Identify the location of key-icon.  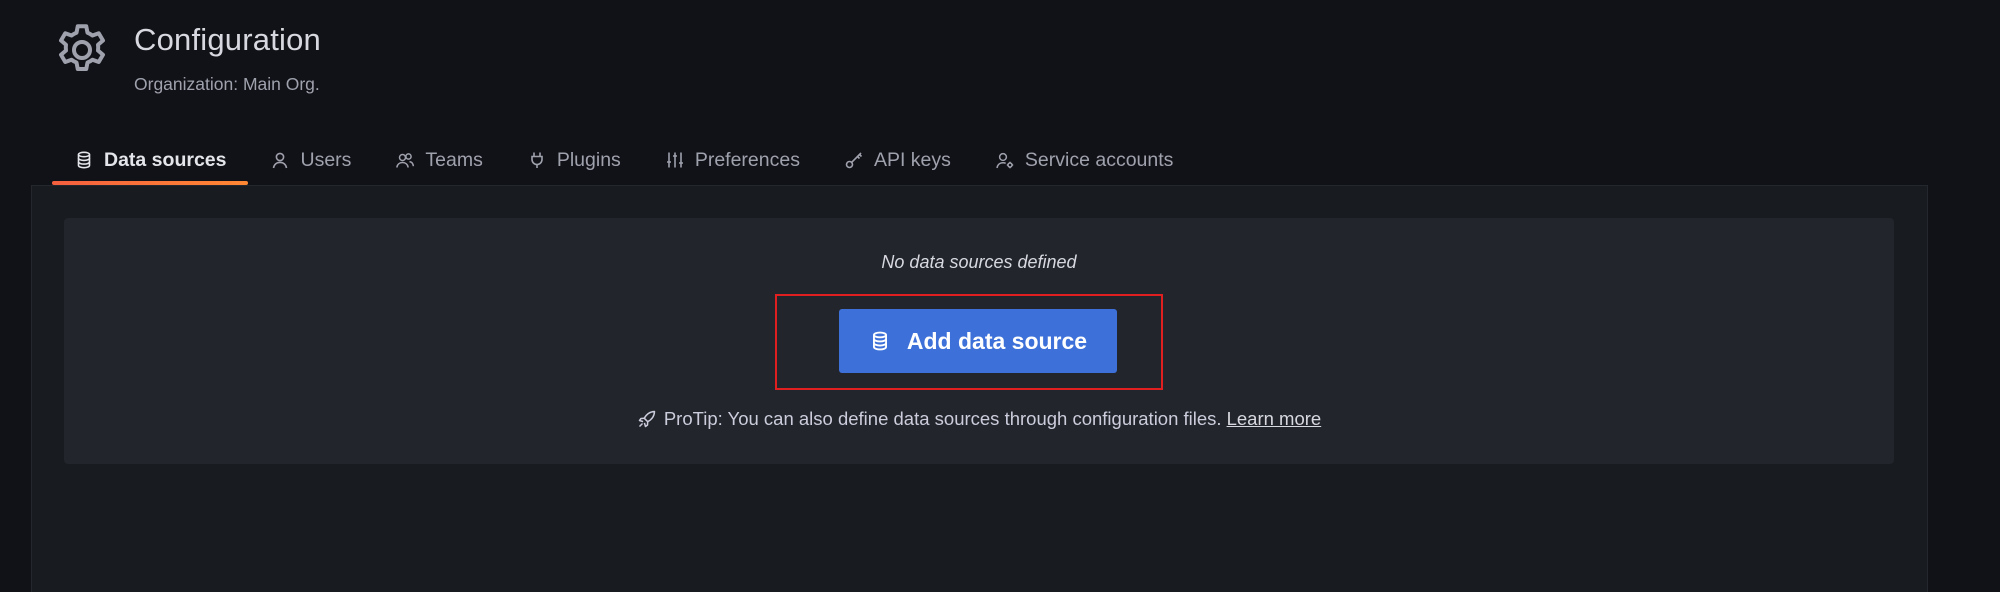
(854, 160).